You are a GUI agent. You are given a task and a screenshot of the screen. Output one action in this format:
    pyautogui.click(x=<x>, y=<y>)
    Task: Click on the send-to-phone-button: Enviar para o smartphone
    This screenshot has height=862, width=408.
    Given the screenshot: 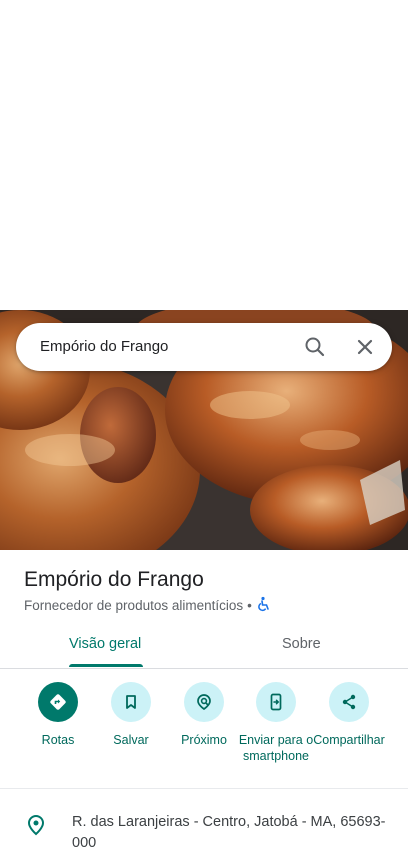 What is the action you would take?
    pyautogui.click(x=276, y=723)
    